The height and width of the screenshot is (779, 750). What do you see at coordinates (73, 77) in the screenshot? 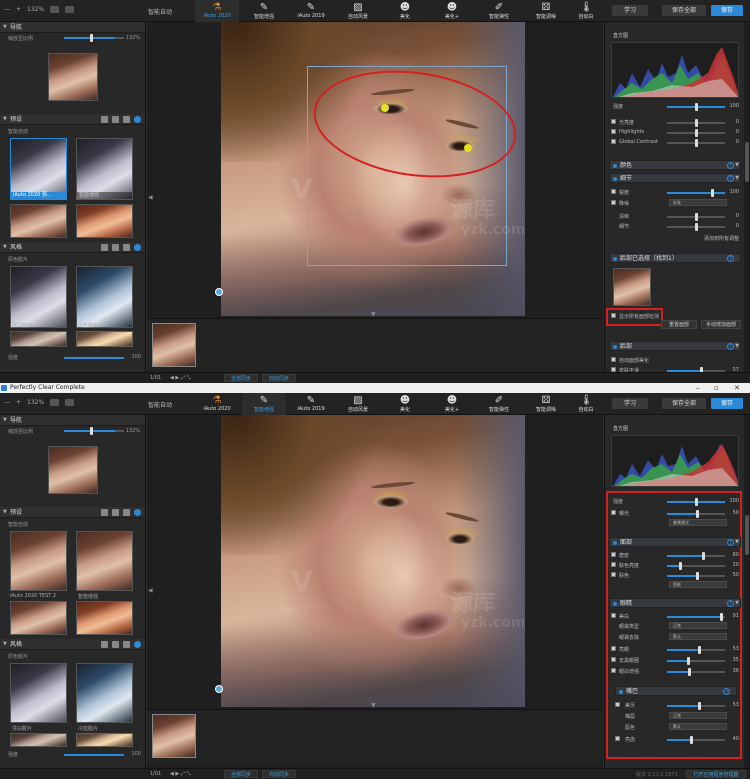
I see `navigator-preview` at bounding box center [73, 77].